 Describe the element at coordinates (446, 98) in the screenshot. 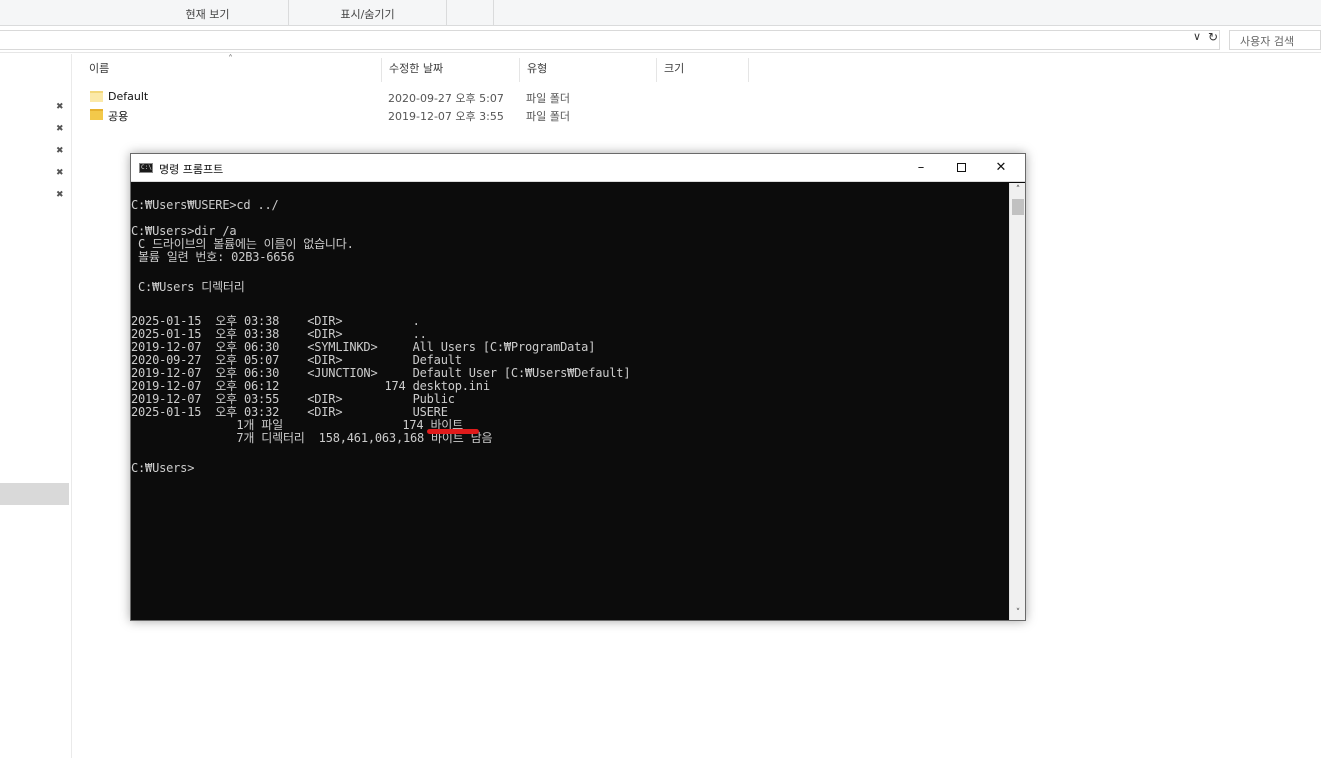

I see `file-date: 2020-09-27 오후 5:07` at that location.